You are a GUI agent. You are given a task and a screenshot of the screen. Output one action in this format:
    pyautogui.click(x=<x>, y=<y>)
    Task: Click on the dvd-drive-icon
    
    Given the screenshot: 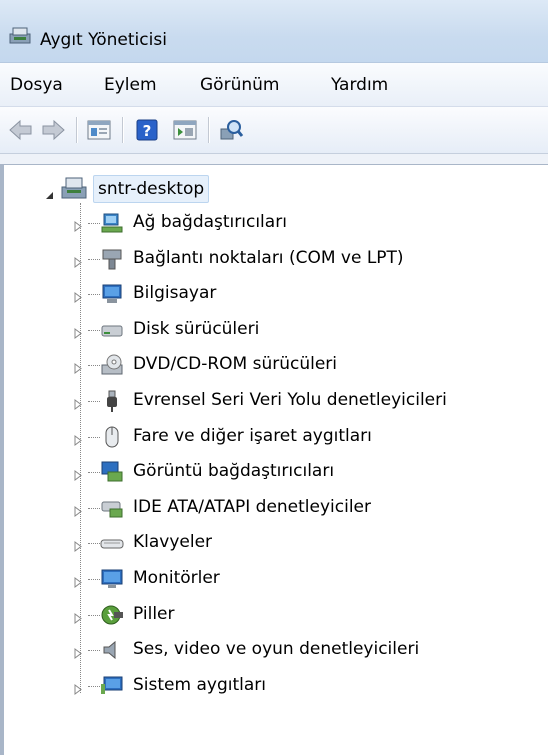 What is the action you would take?
    pyautogui.click(x=112, y=365)
    